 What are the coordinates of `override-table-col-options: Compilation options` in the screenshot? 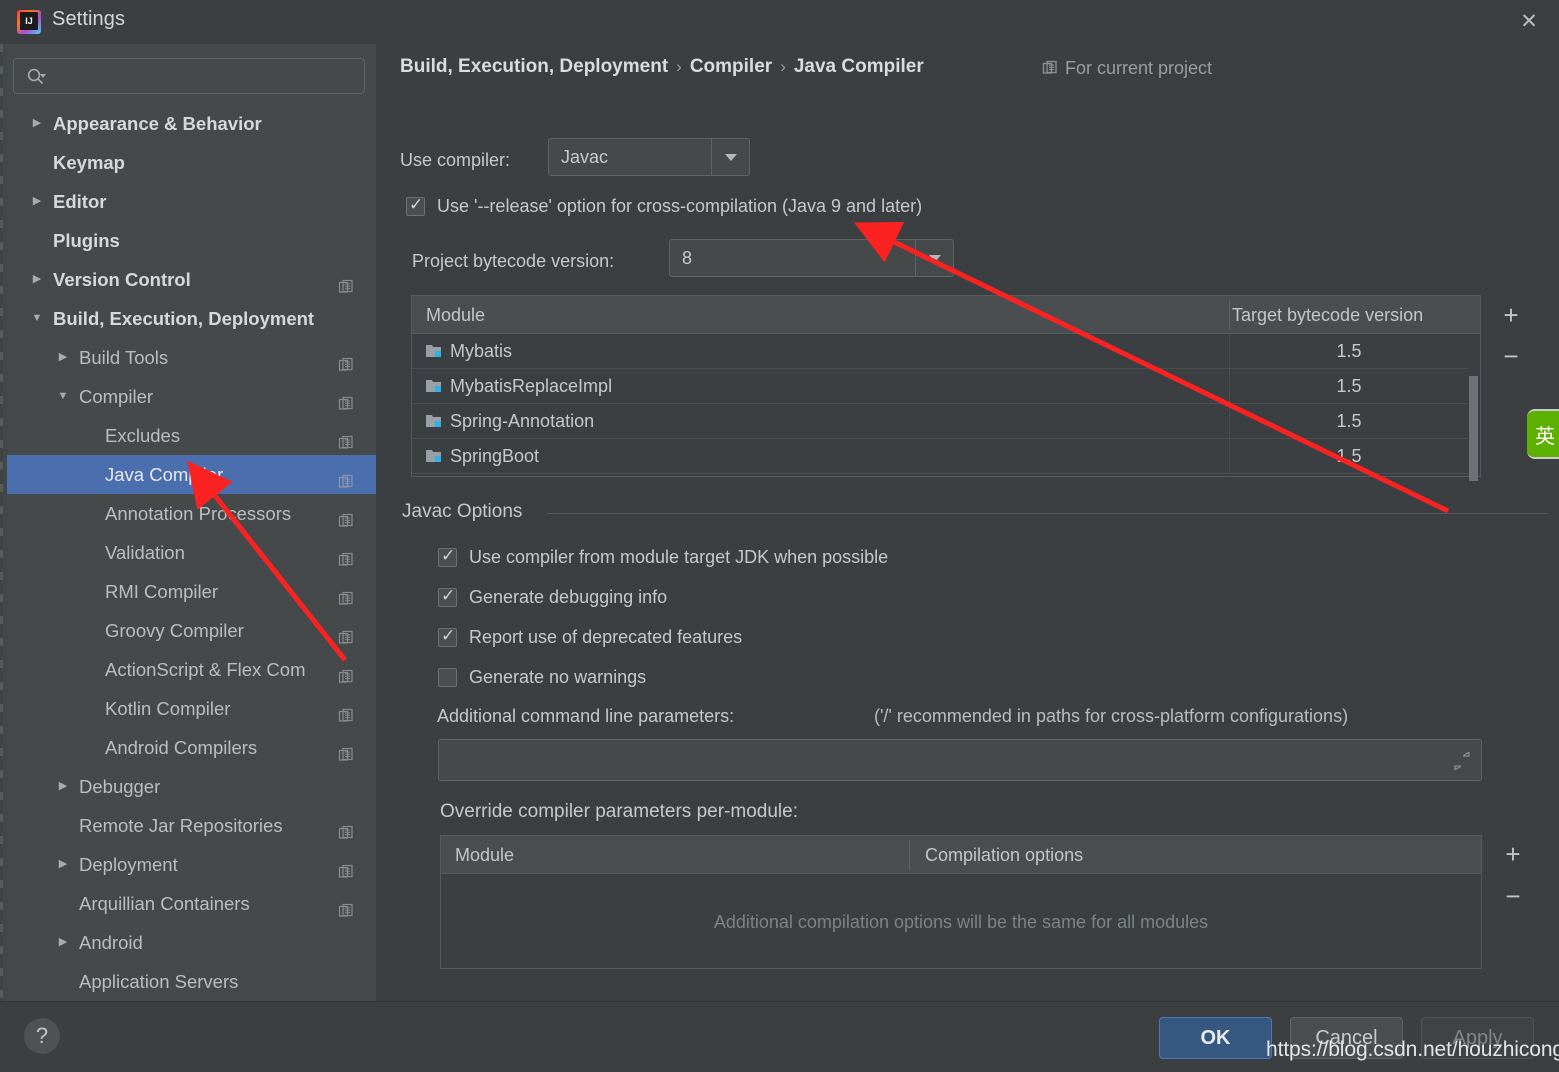 It's located at (1004, 855).